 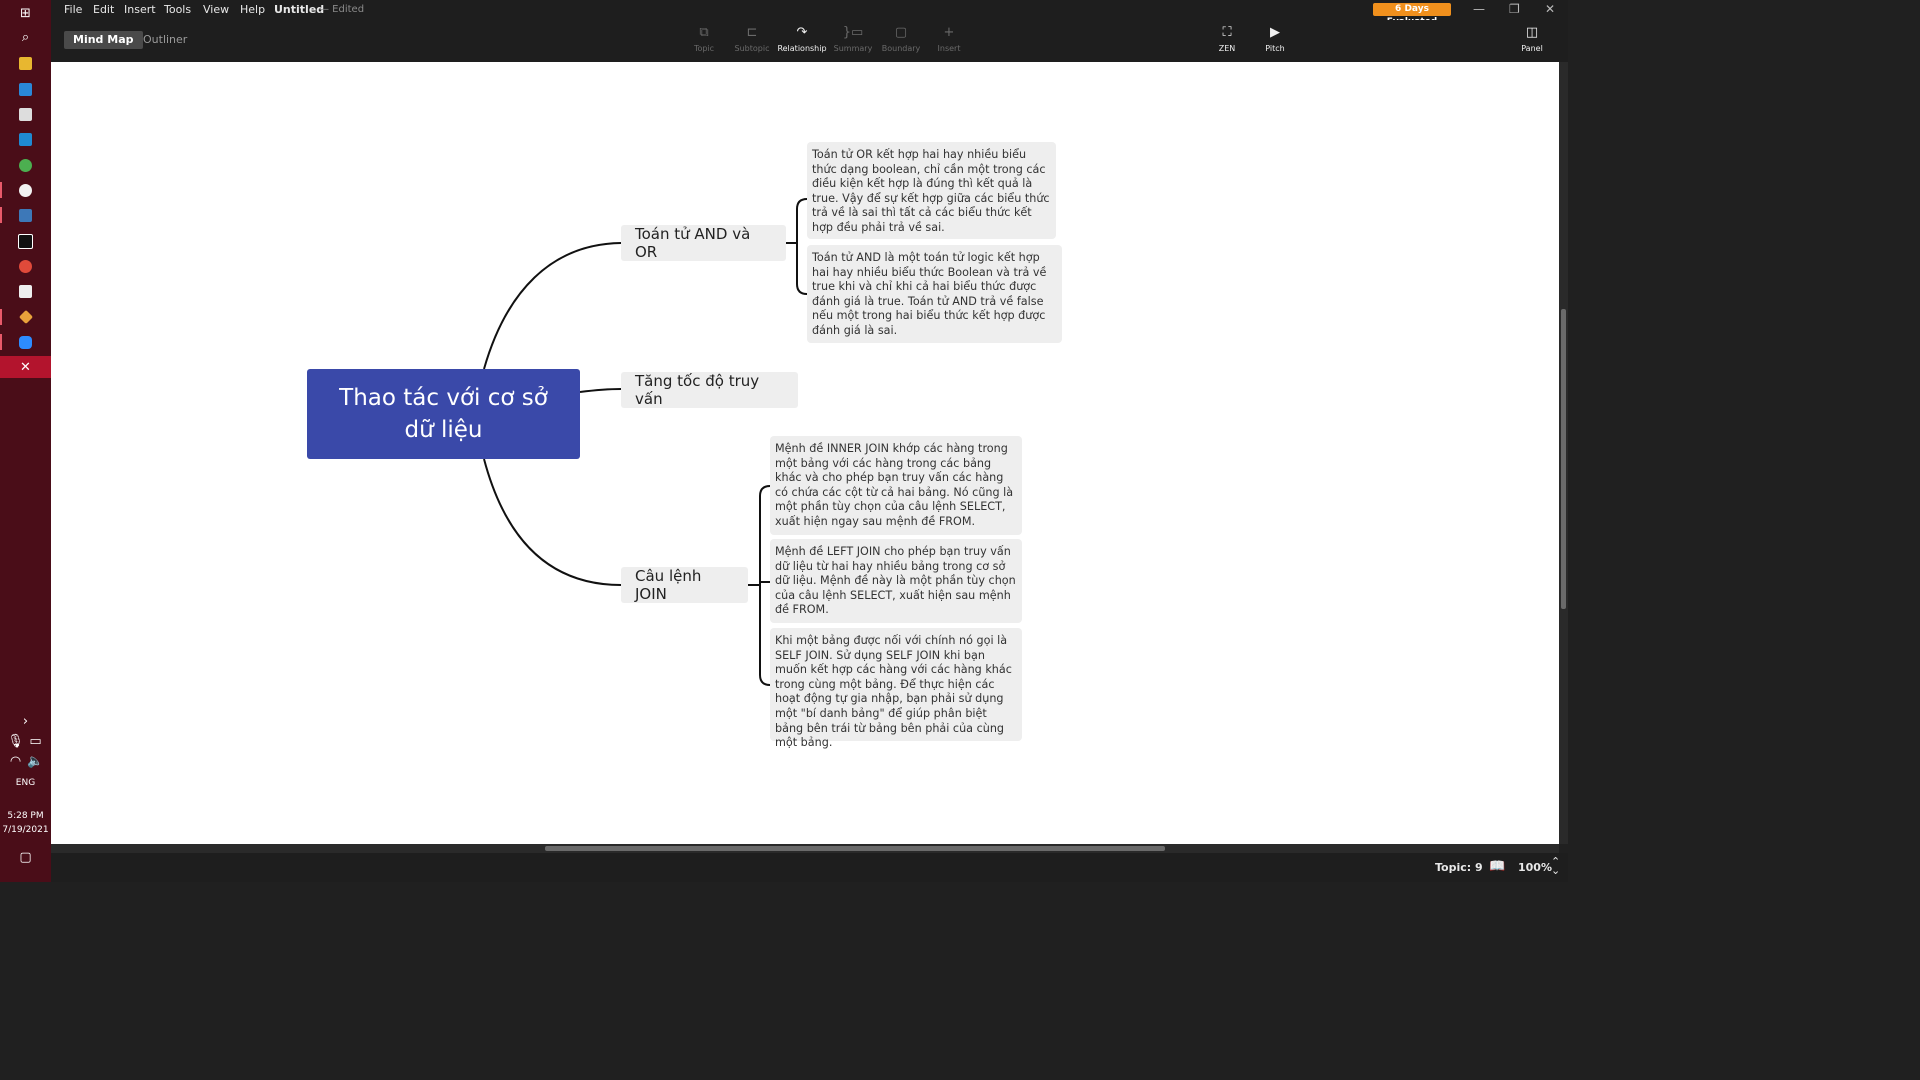 I want to click on zen-mode-button: ⛶ ZEN, so click(x=1227, y=38).